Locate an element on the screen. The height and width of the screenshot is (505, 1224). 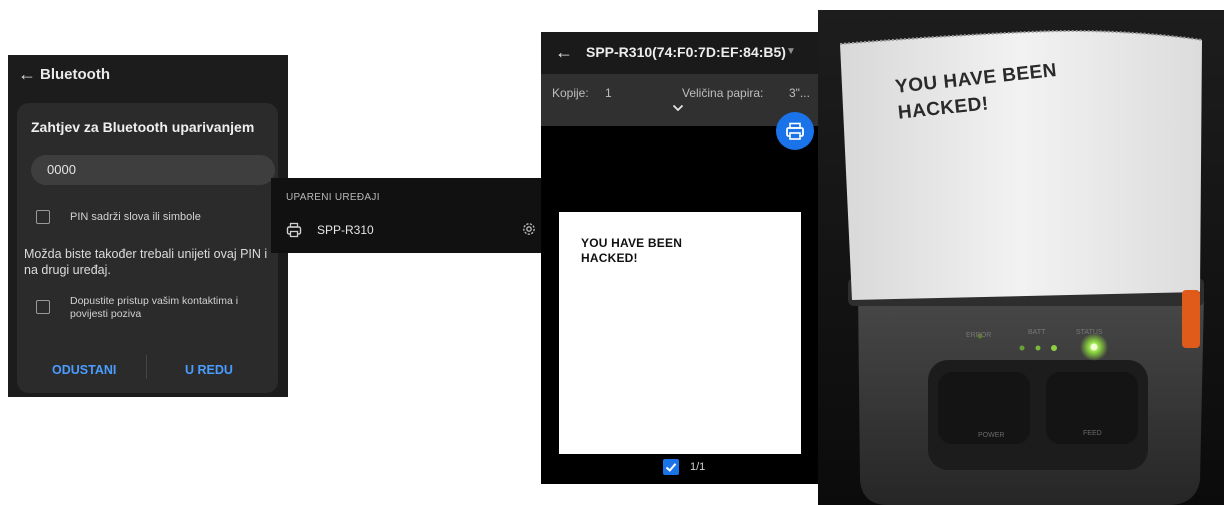
pin-contains-letters-label: PIN sadrži slova ili simbole is located at coordinates (135, 217).